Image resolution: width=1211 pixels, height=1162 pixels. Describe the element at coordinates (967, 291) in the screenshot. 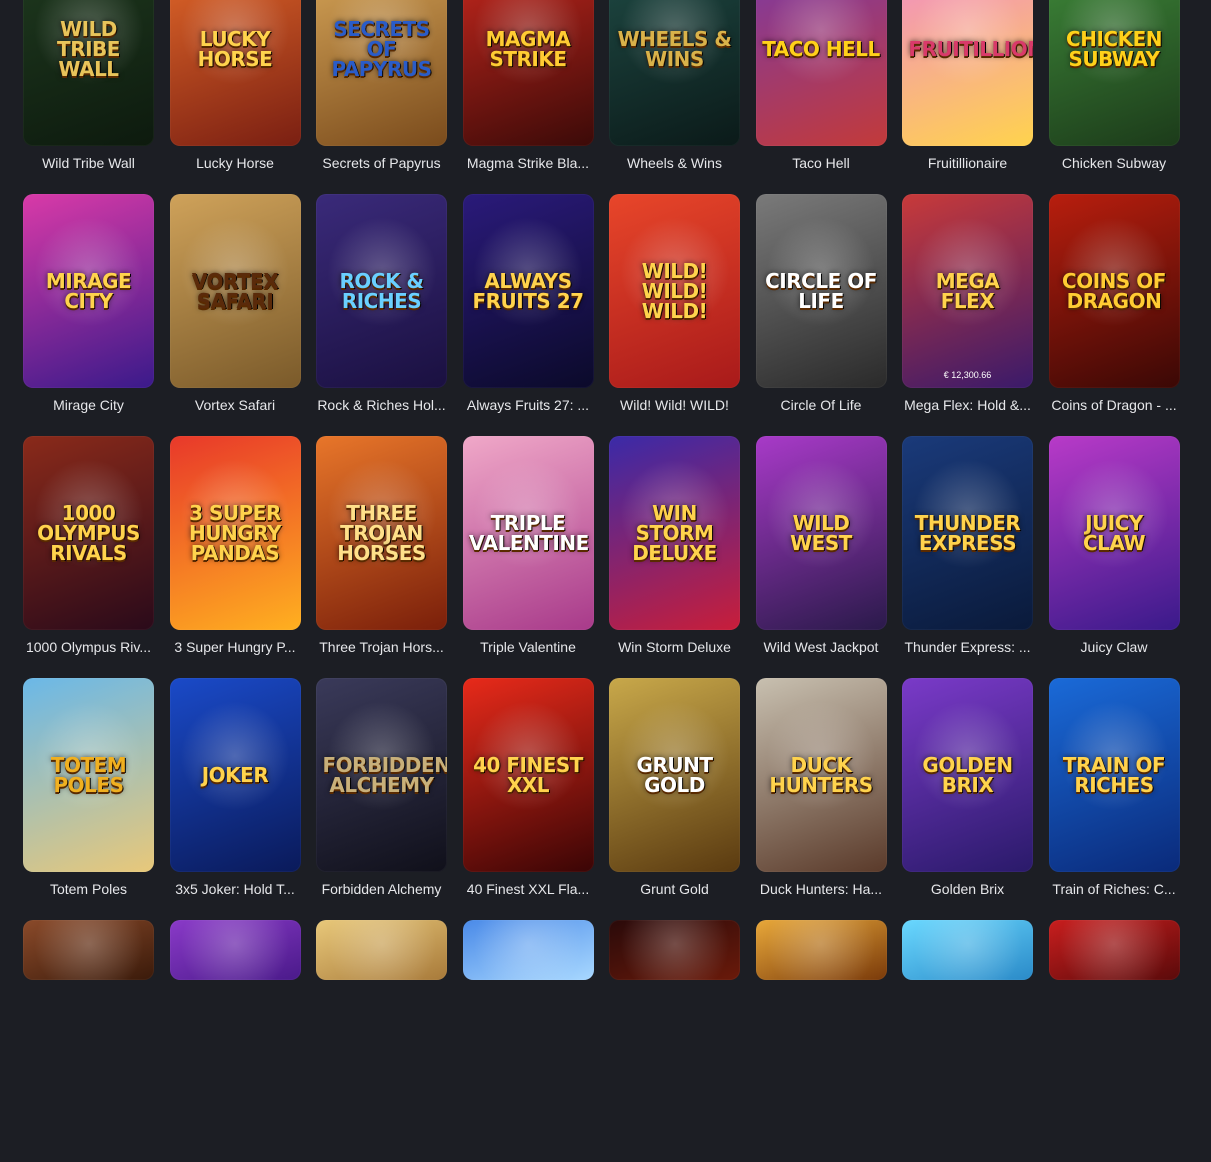

I see `game-thumbnail: Mega Flex € 12,300.66` at that location.